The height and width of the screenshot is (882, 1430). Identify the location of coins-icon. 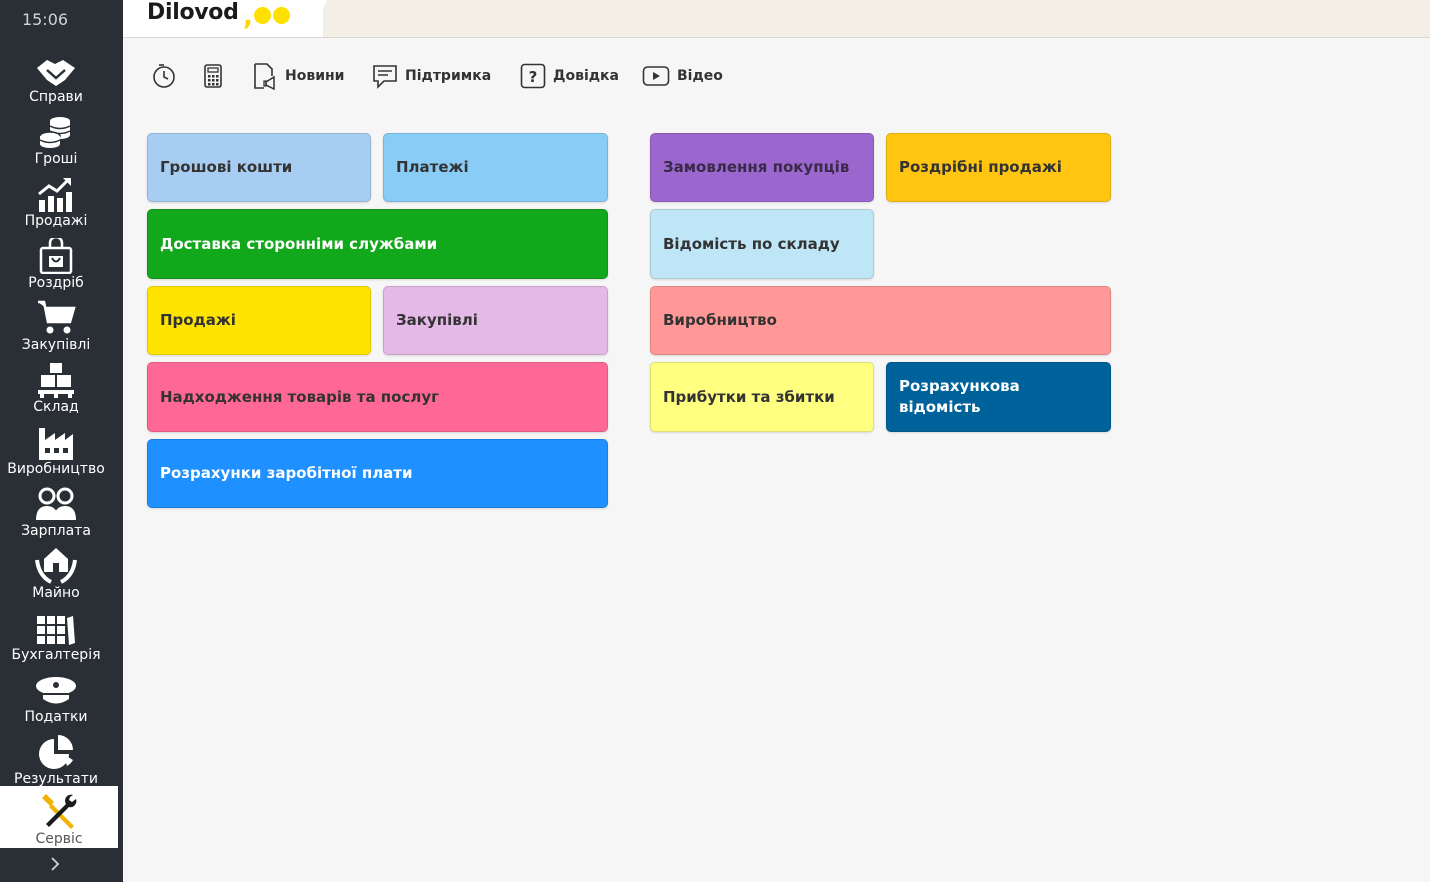
(55, 132).